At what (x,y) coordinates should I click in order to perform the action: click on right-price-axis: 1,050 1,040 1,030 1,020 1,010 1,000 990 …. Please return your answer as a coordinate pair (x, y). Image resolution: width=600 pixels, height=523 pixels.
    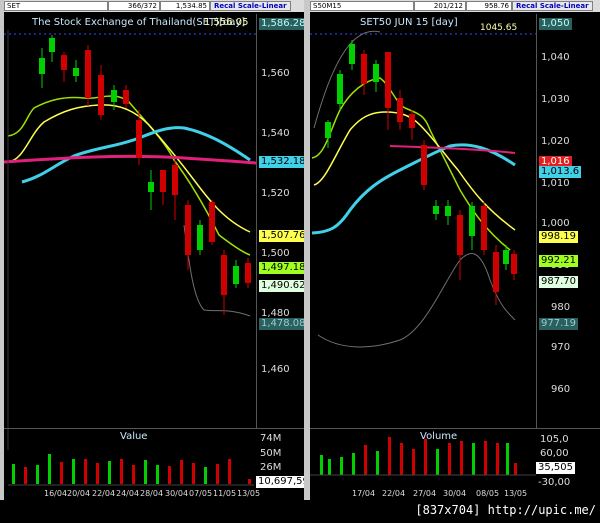
    Looking at the image, I should click on (568, 221).